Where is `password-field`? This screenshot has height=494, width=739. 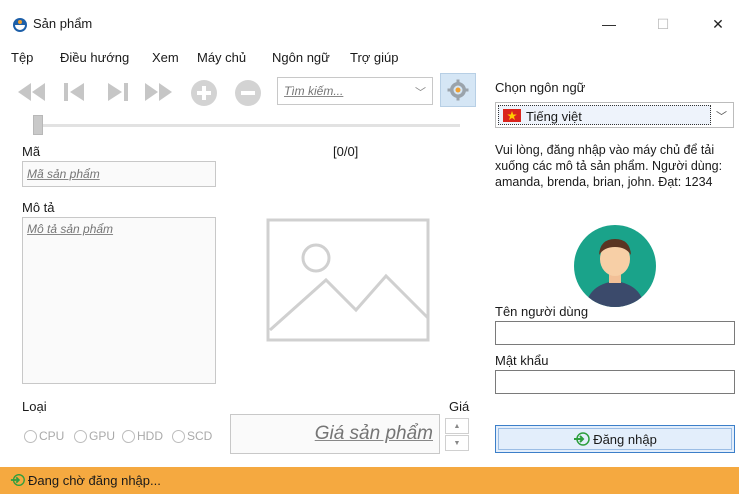 password-field is located at coordinates (615, 382).